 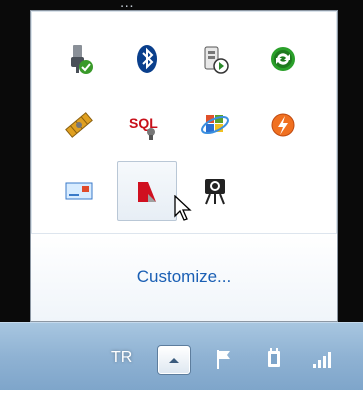 I want to click on svg-text: SQL, so click(x=143, y=123).